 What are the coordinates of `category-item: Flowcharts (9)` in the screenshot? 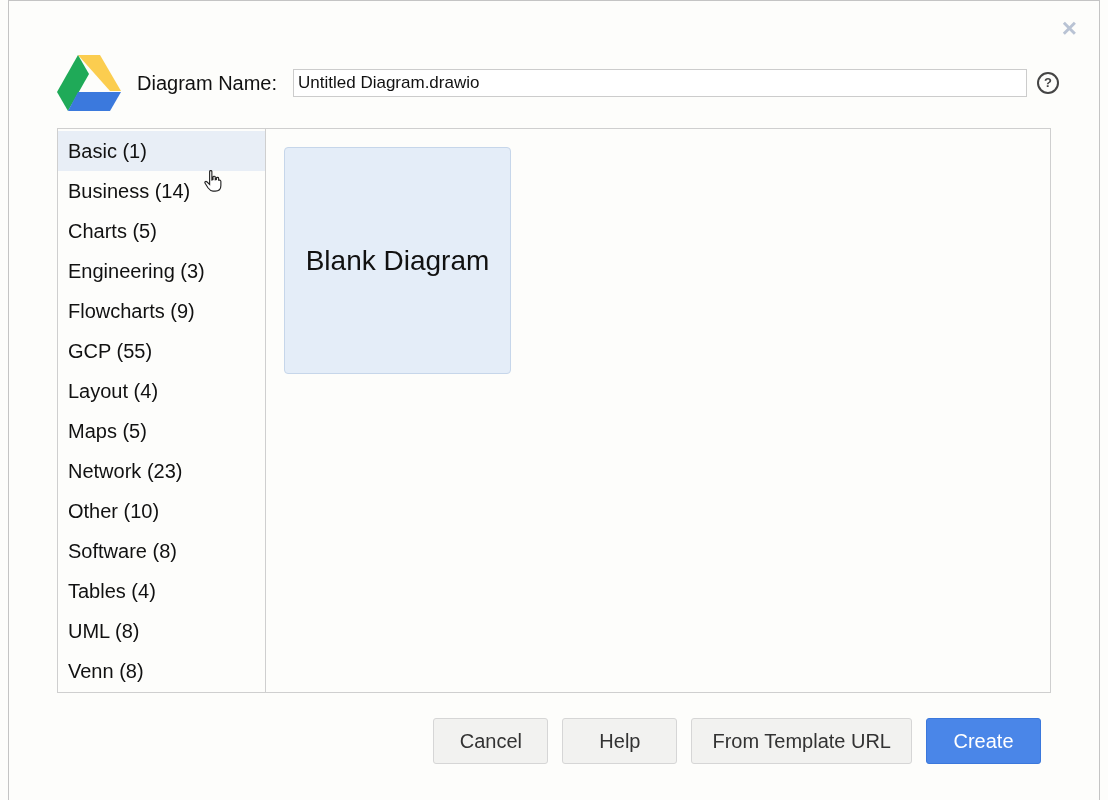 It's located at (161, 311).